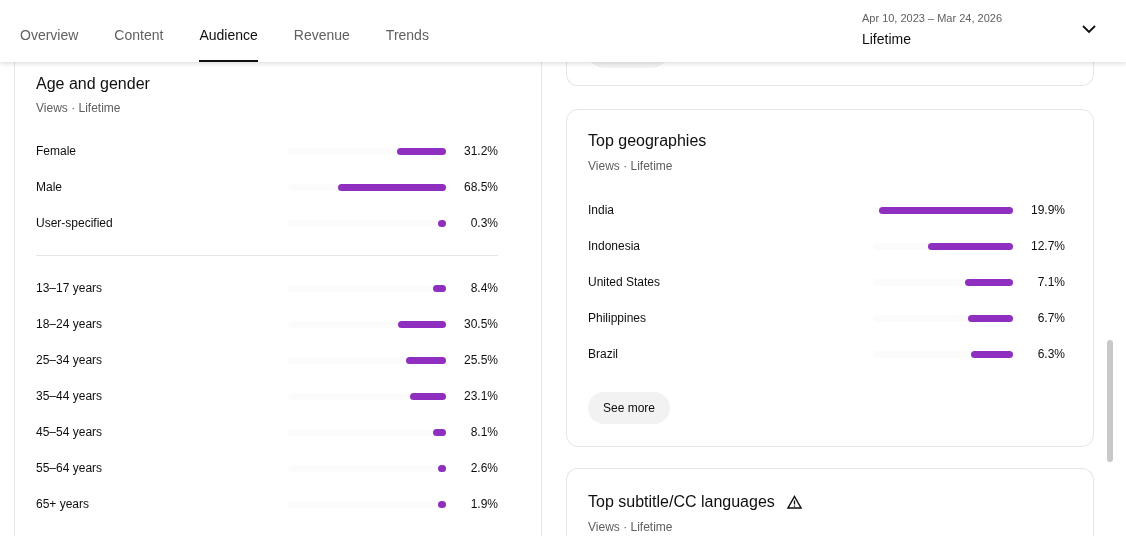 This screenshot has height=536, width=1126. What do you see at coordinates (1050, 282) in the screenshot?
I see `percentage: 7.1%` at bounding box center [1050, 282].